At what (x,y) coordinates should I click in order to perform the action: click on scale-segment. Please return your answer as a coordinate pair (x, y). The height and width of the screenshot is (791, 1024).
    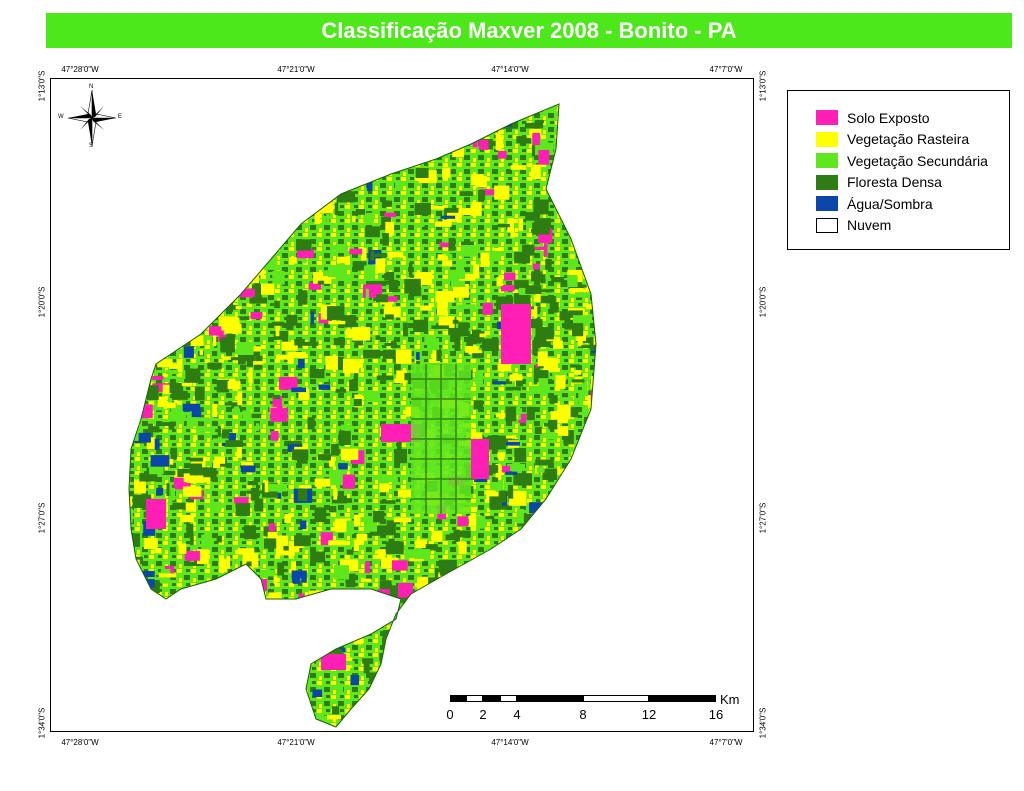
    Looking at the image, I should click on (474, 698).